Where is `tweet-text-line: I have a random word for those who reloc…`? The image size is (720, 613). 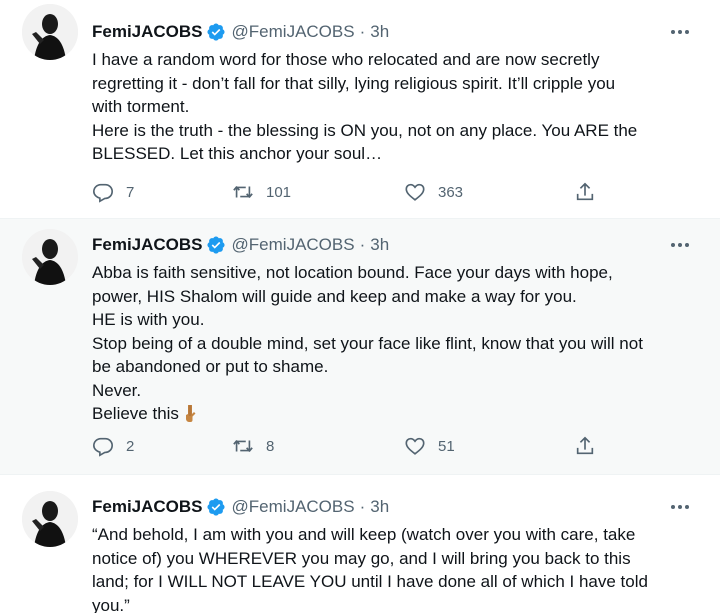
tweet-text-line: I have a random word for those who reloc… is located at coordinates (346, 59).